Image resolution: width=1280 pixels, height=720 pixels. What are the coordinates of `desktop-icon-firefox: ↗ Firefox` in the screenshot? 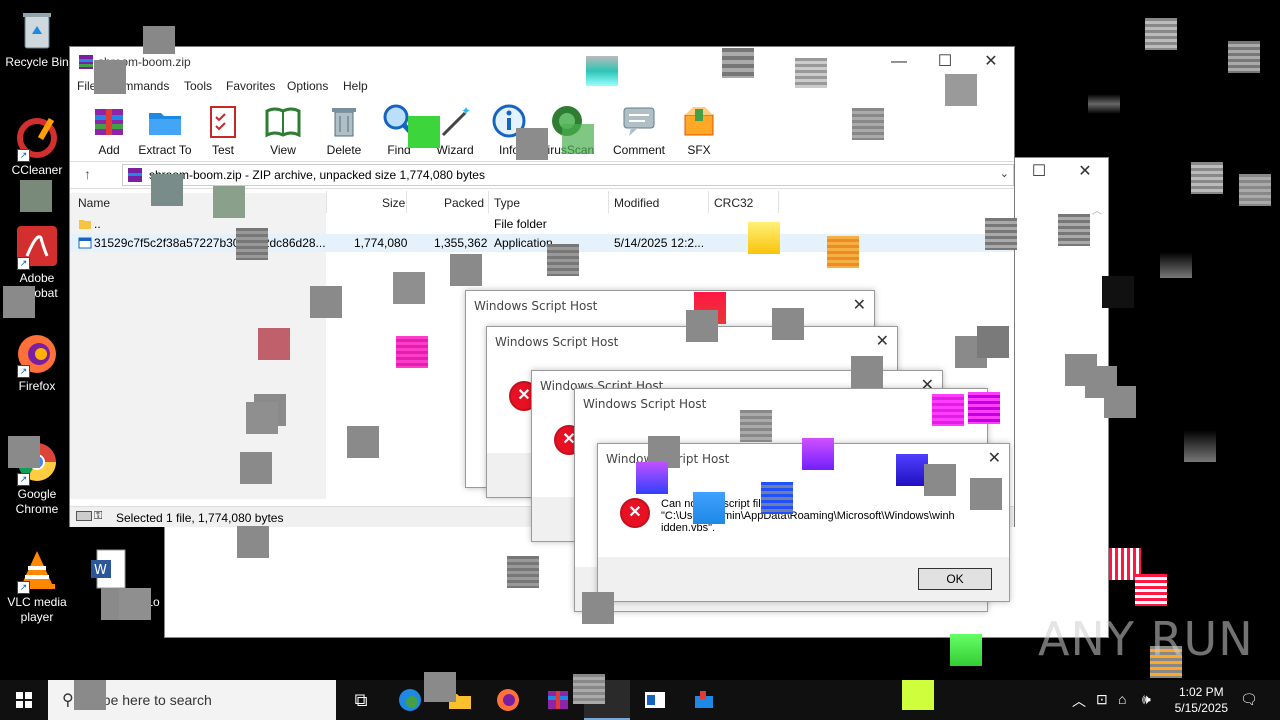 It's located at (37, 363).